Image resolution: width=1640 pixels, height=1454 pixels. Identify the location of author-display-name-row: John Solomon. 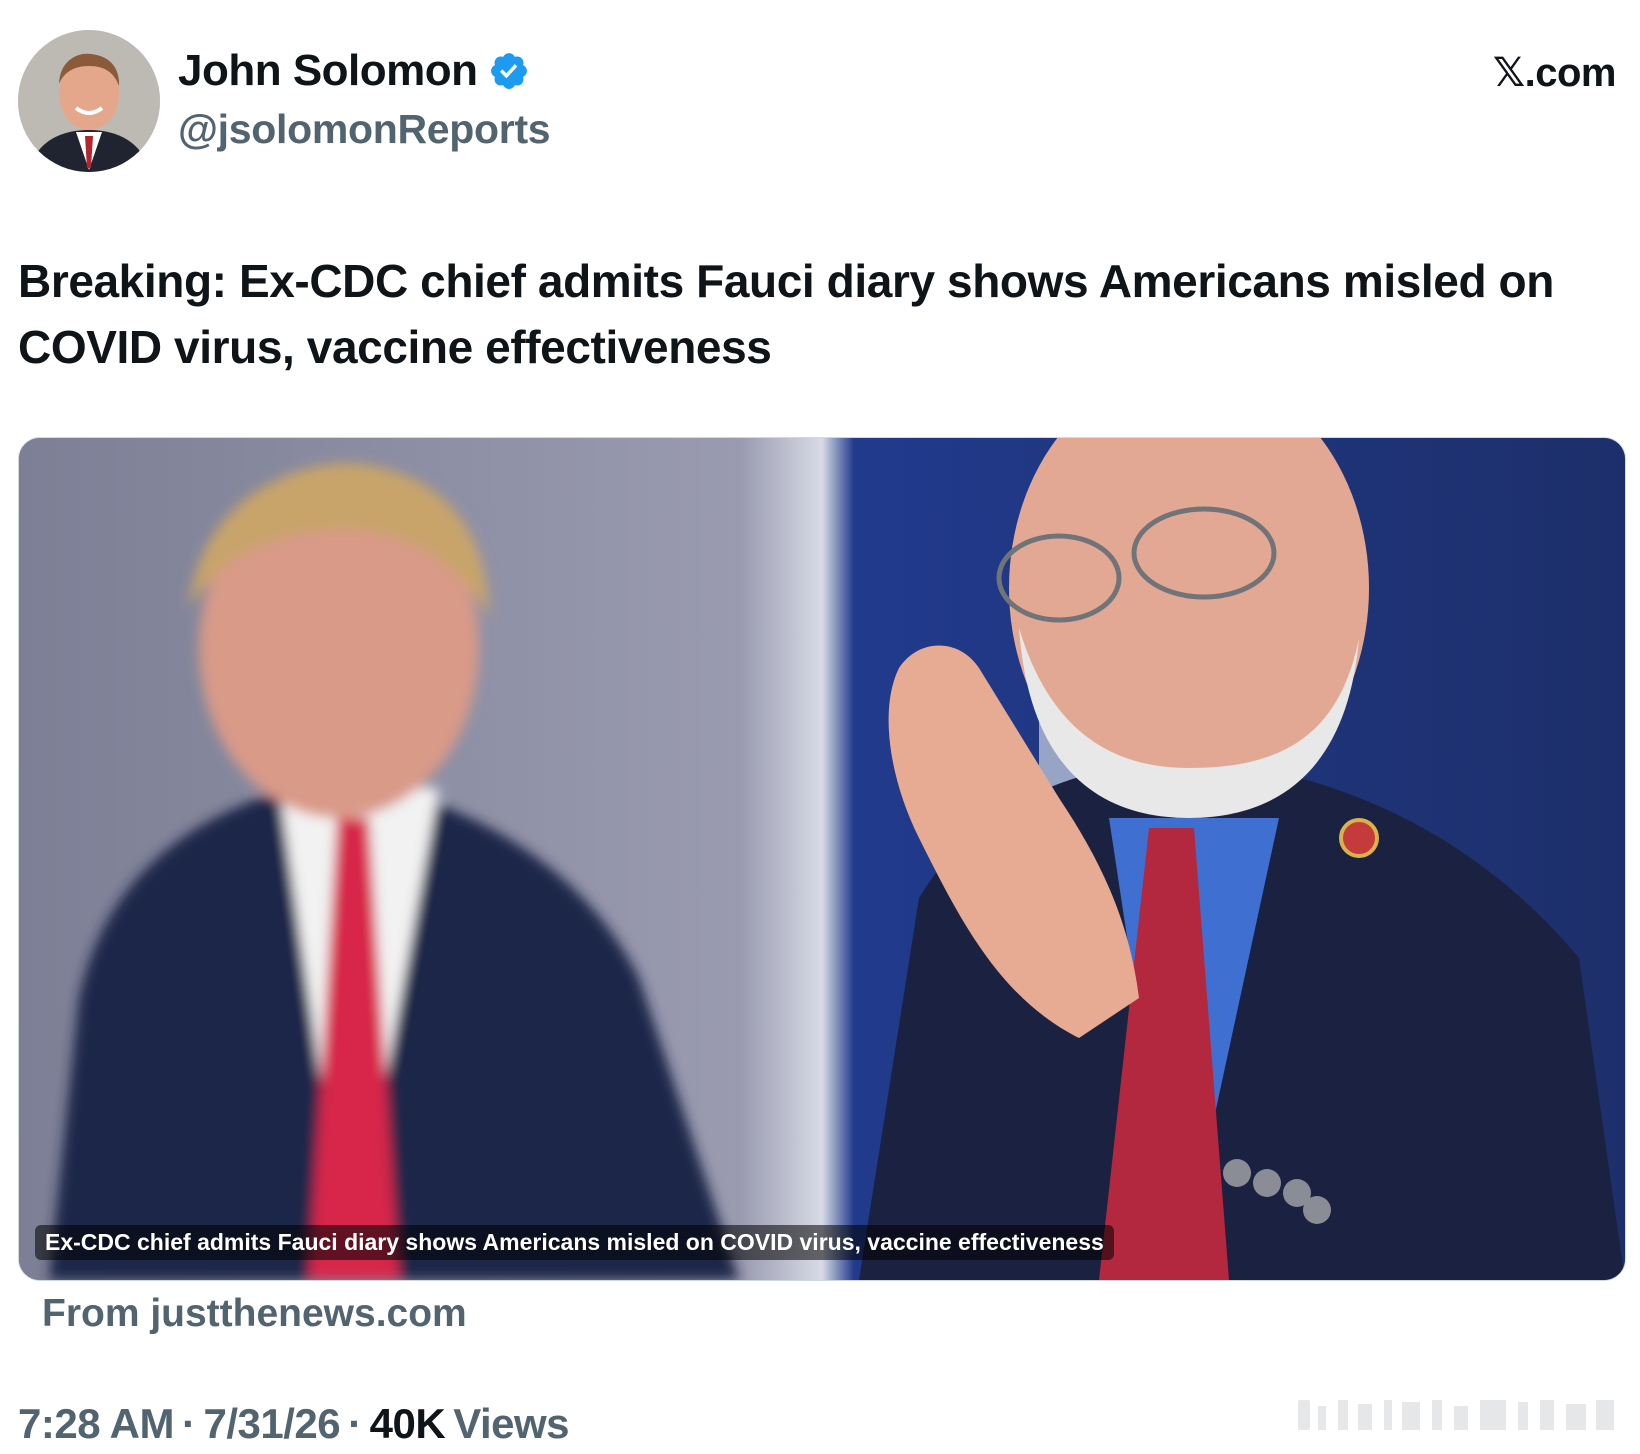
(354, 71).